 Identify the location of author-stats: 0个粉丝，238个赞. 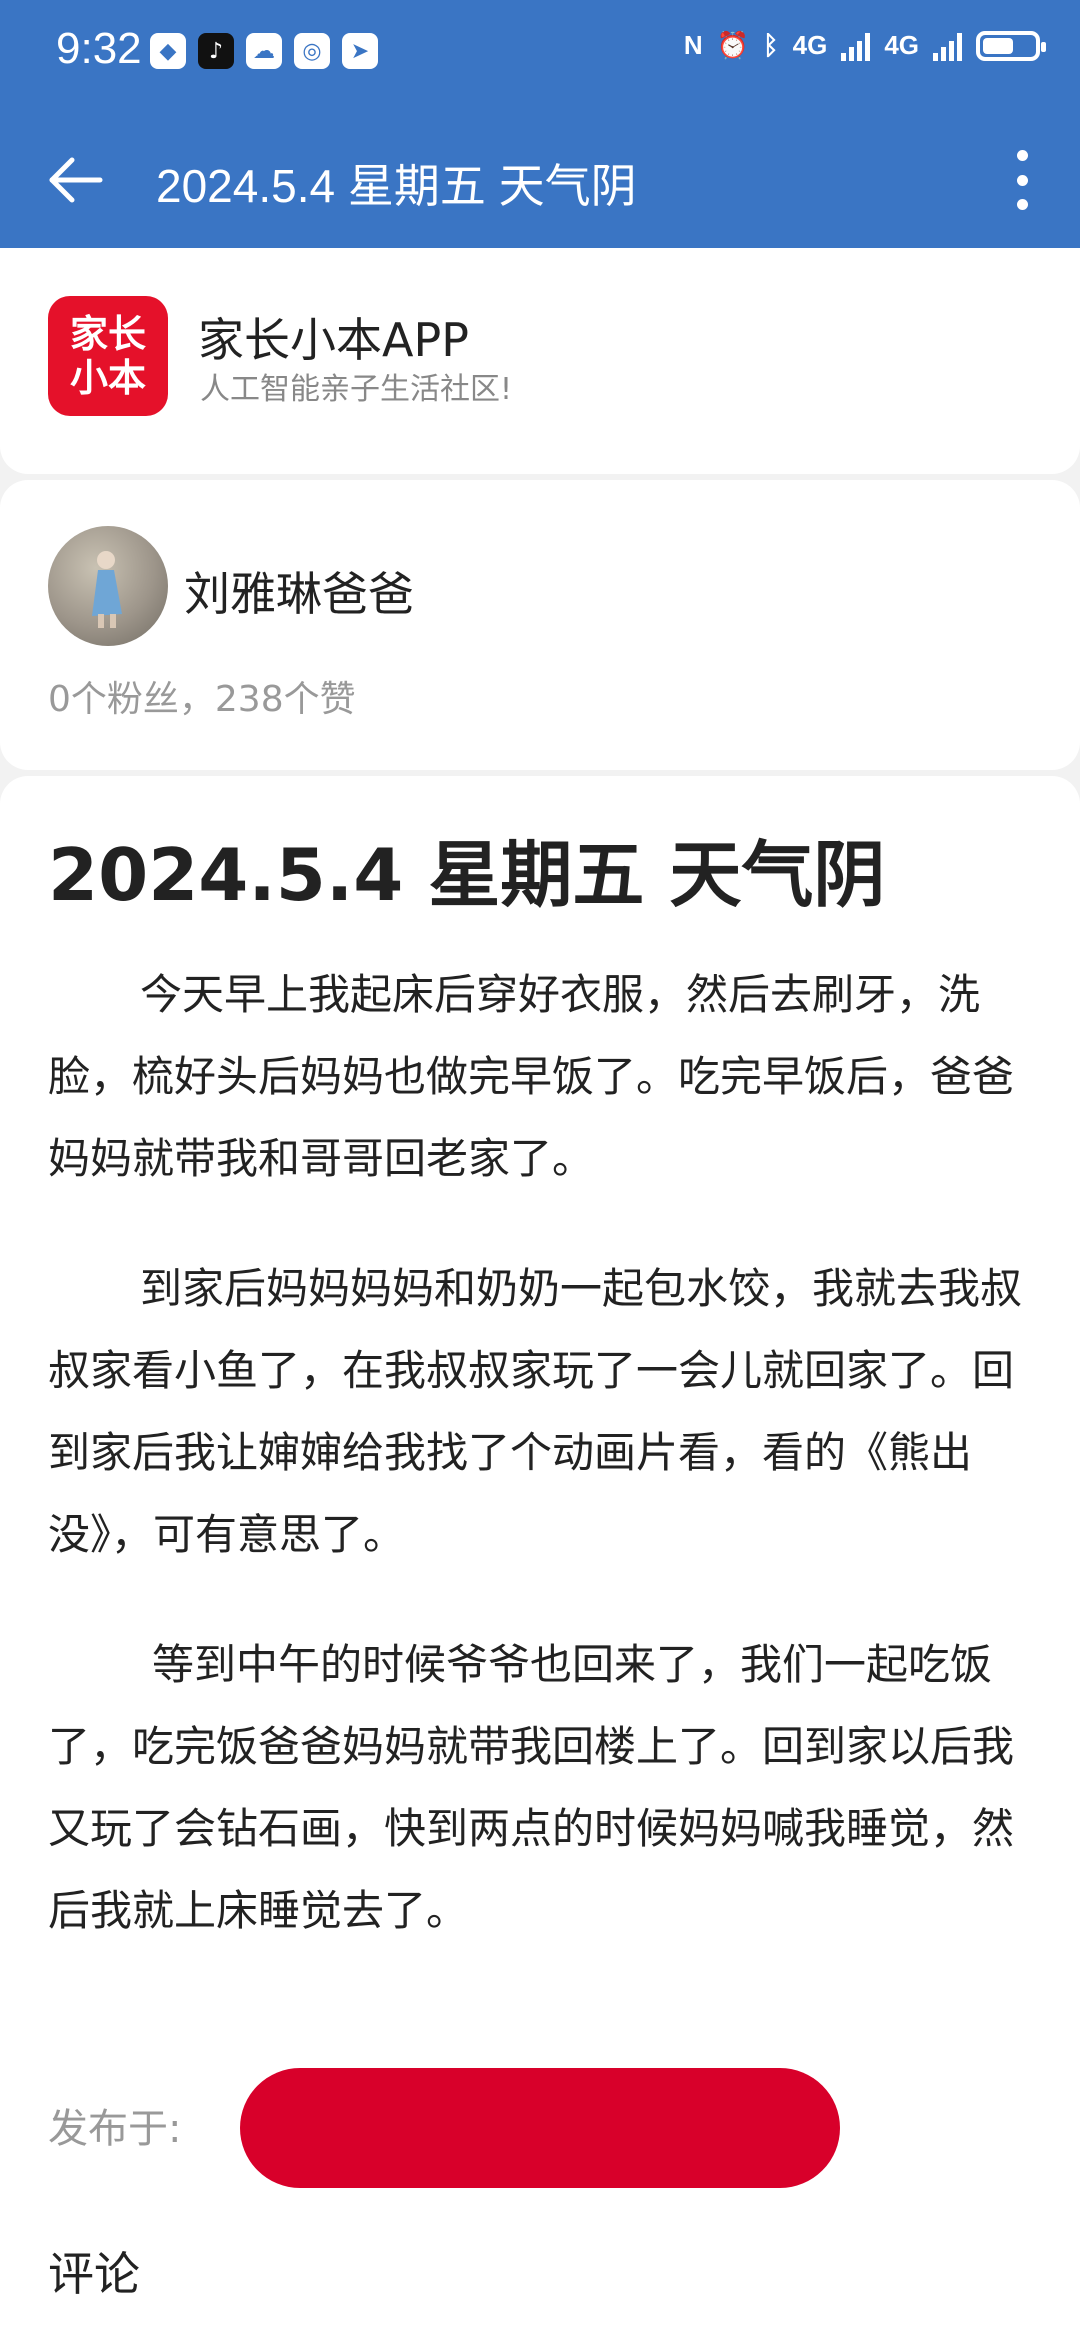
(202, 699).